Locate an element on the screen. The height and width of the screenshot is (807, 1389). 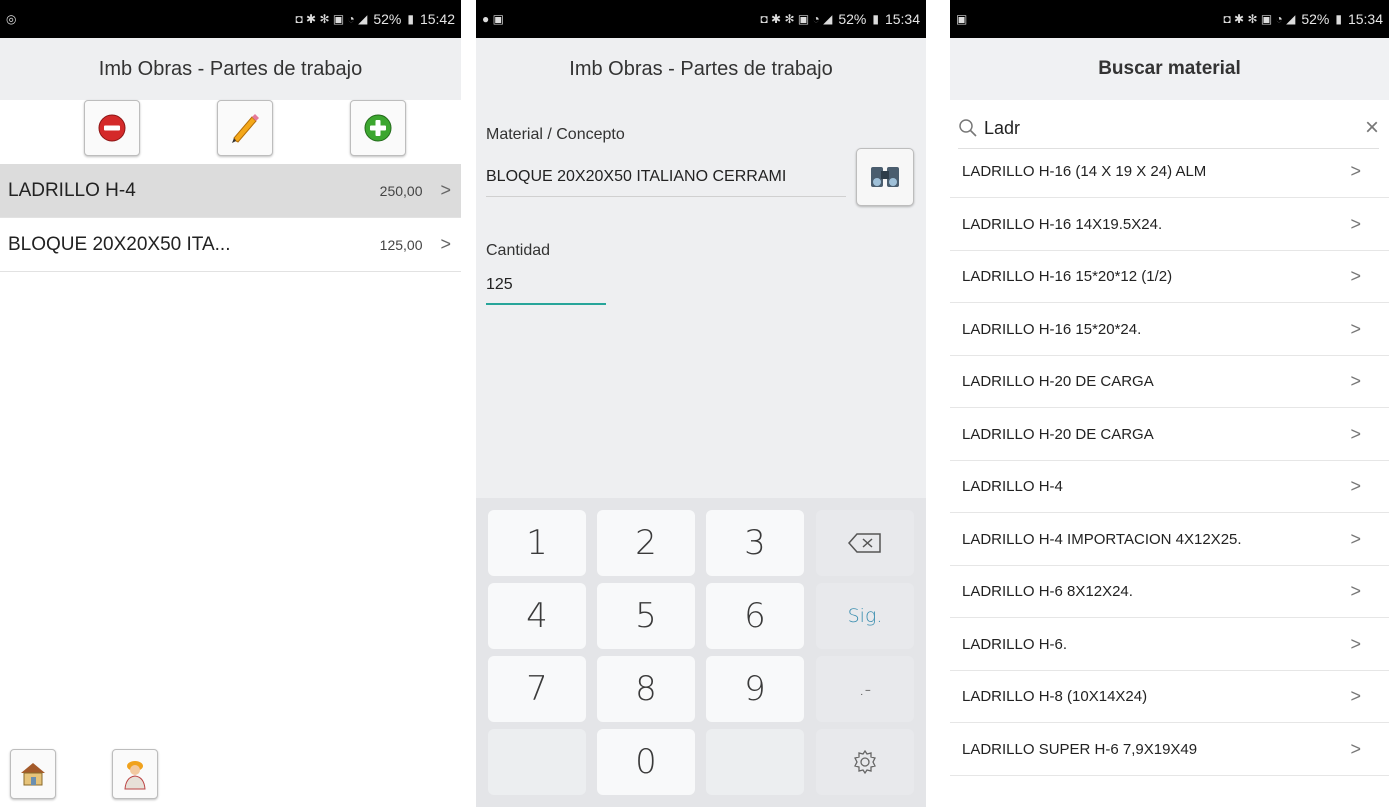
list-item: BLOQUE 20X20X50 ITA... 125,00 > is located at coordinates (230, 245).